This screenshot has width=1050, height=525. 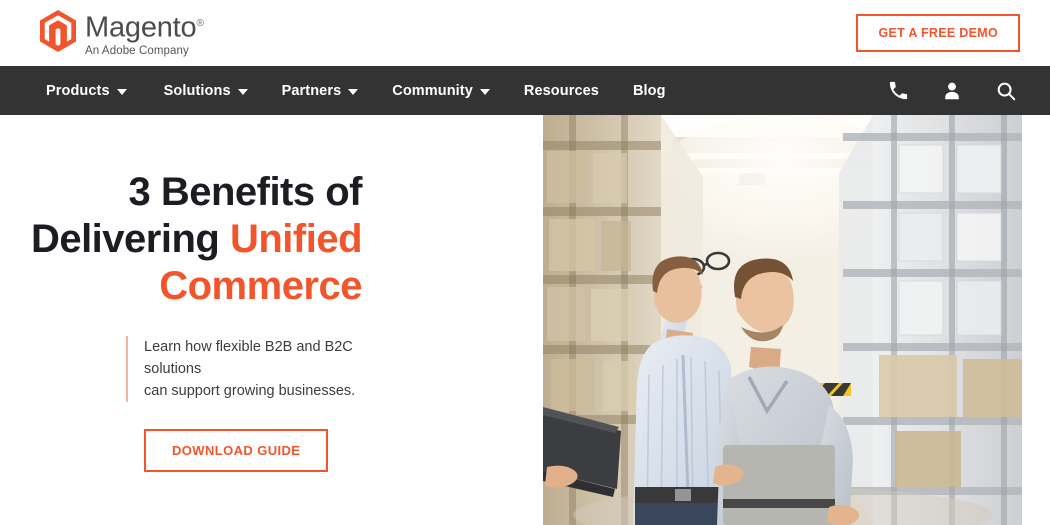 I want to click on headline-line-2-plain: Delivering, so click(x=130, y=238).